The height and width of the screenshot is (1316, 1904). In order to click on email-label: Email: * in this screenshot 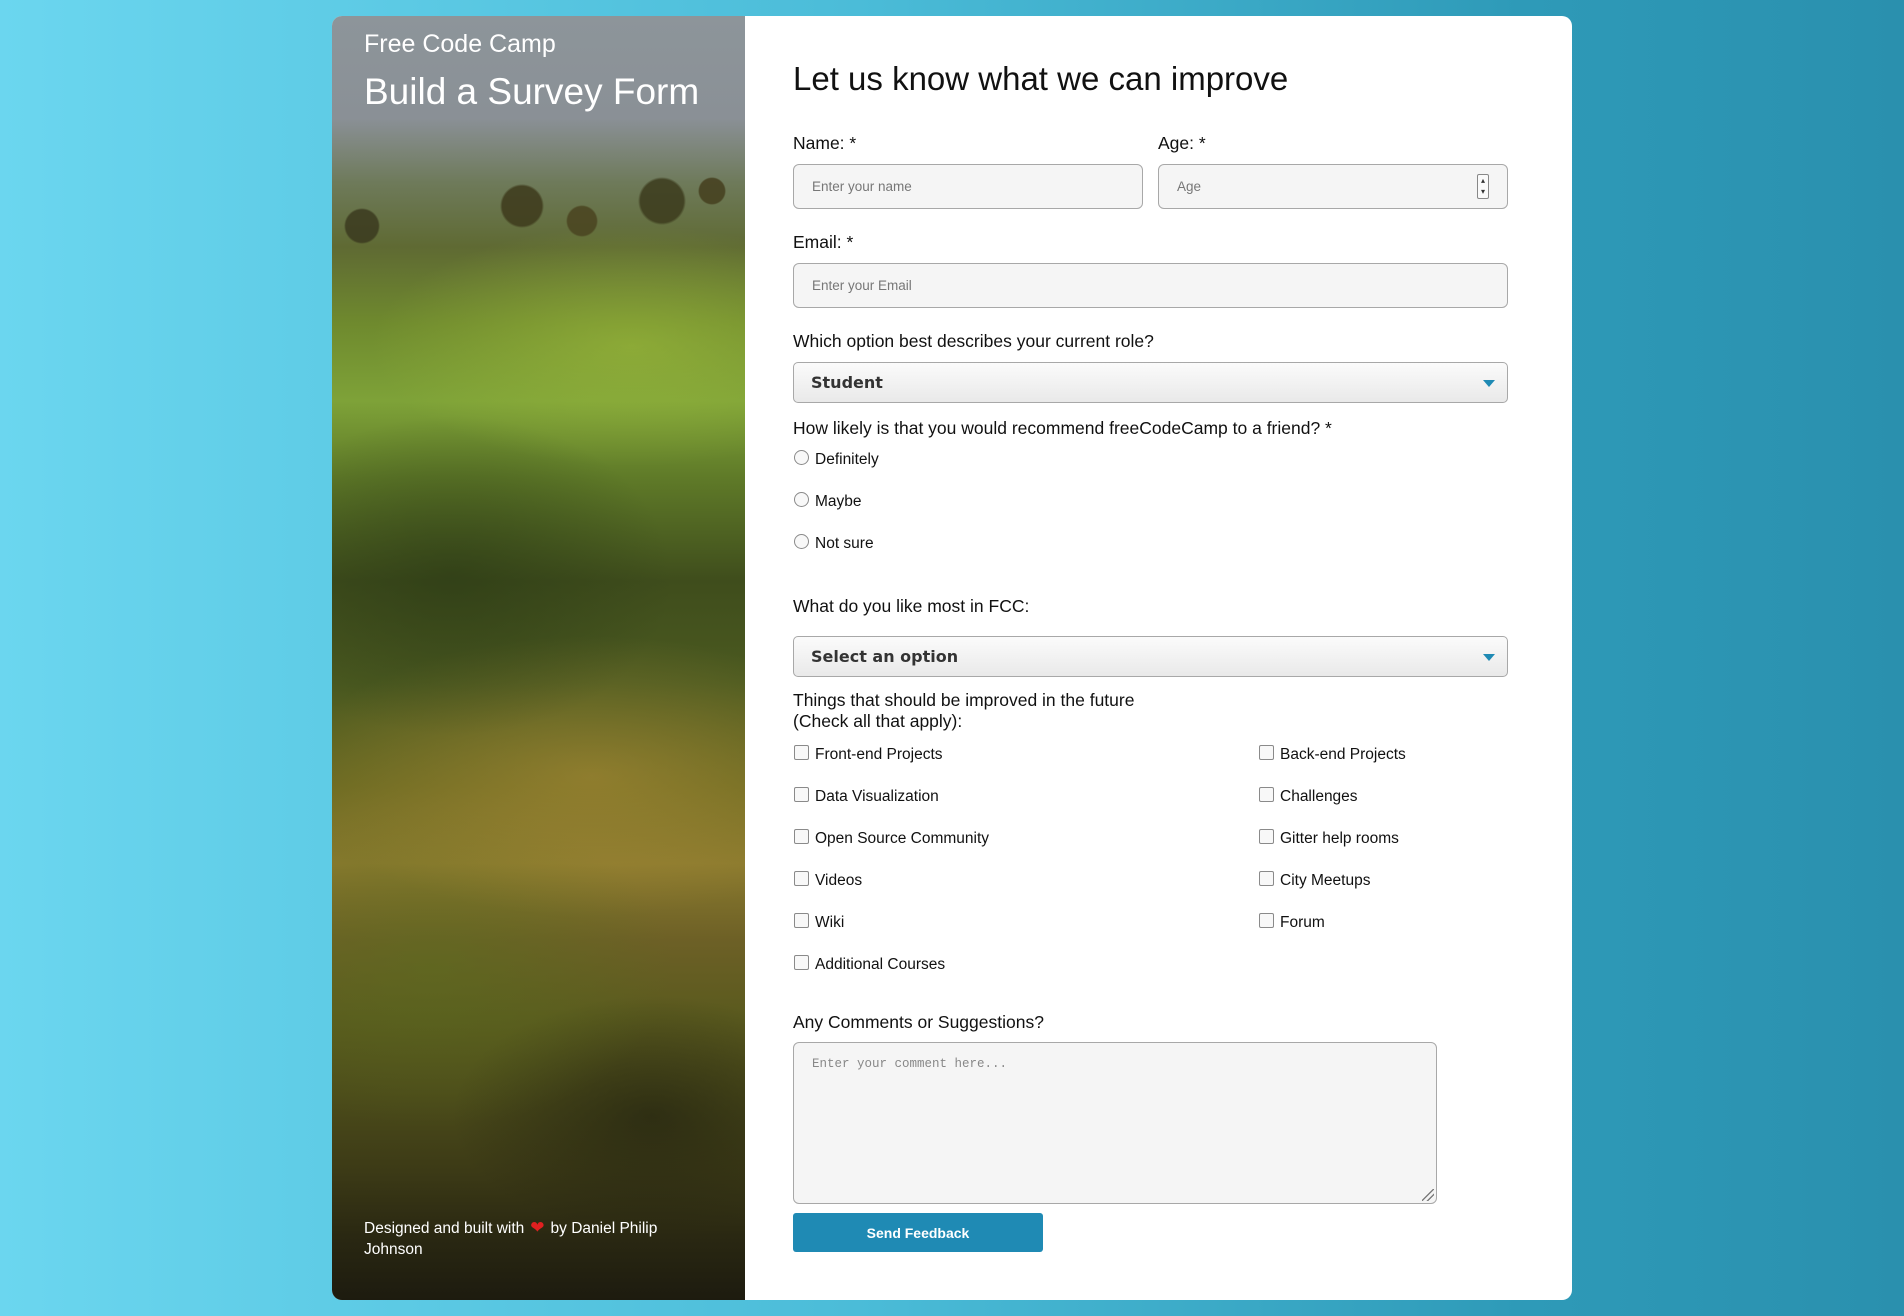, I will do `click(823, 242)`.